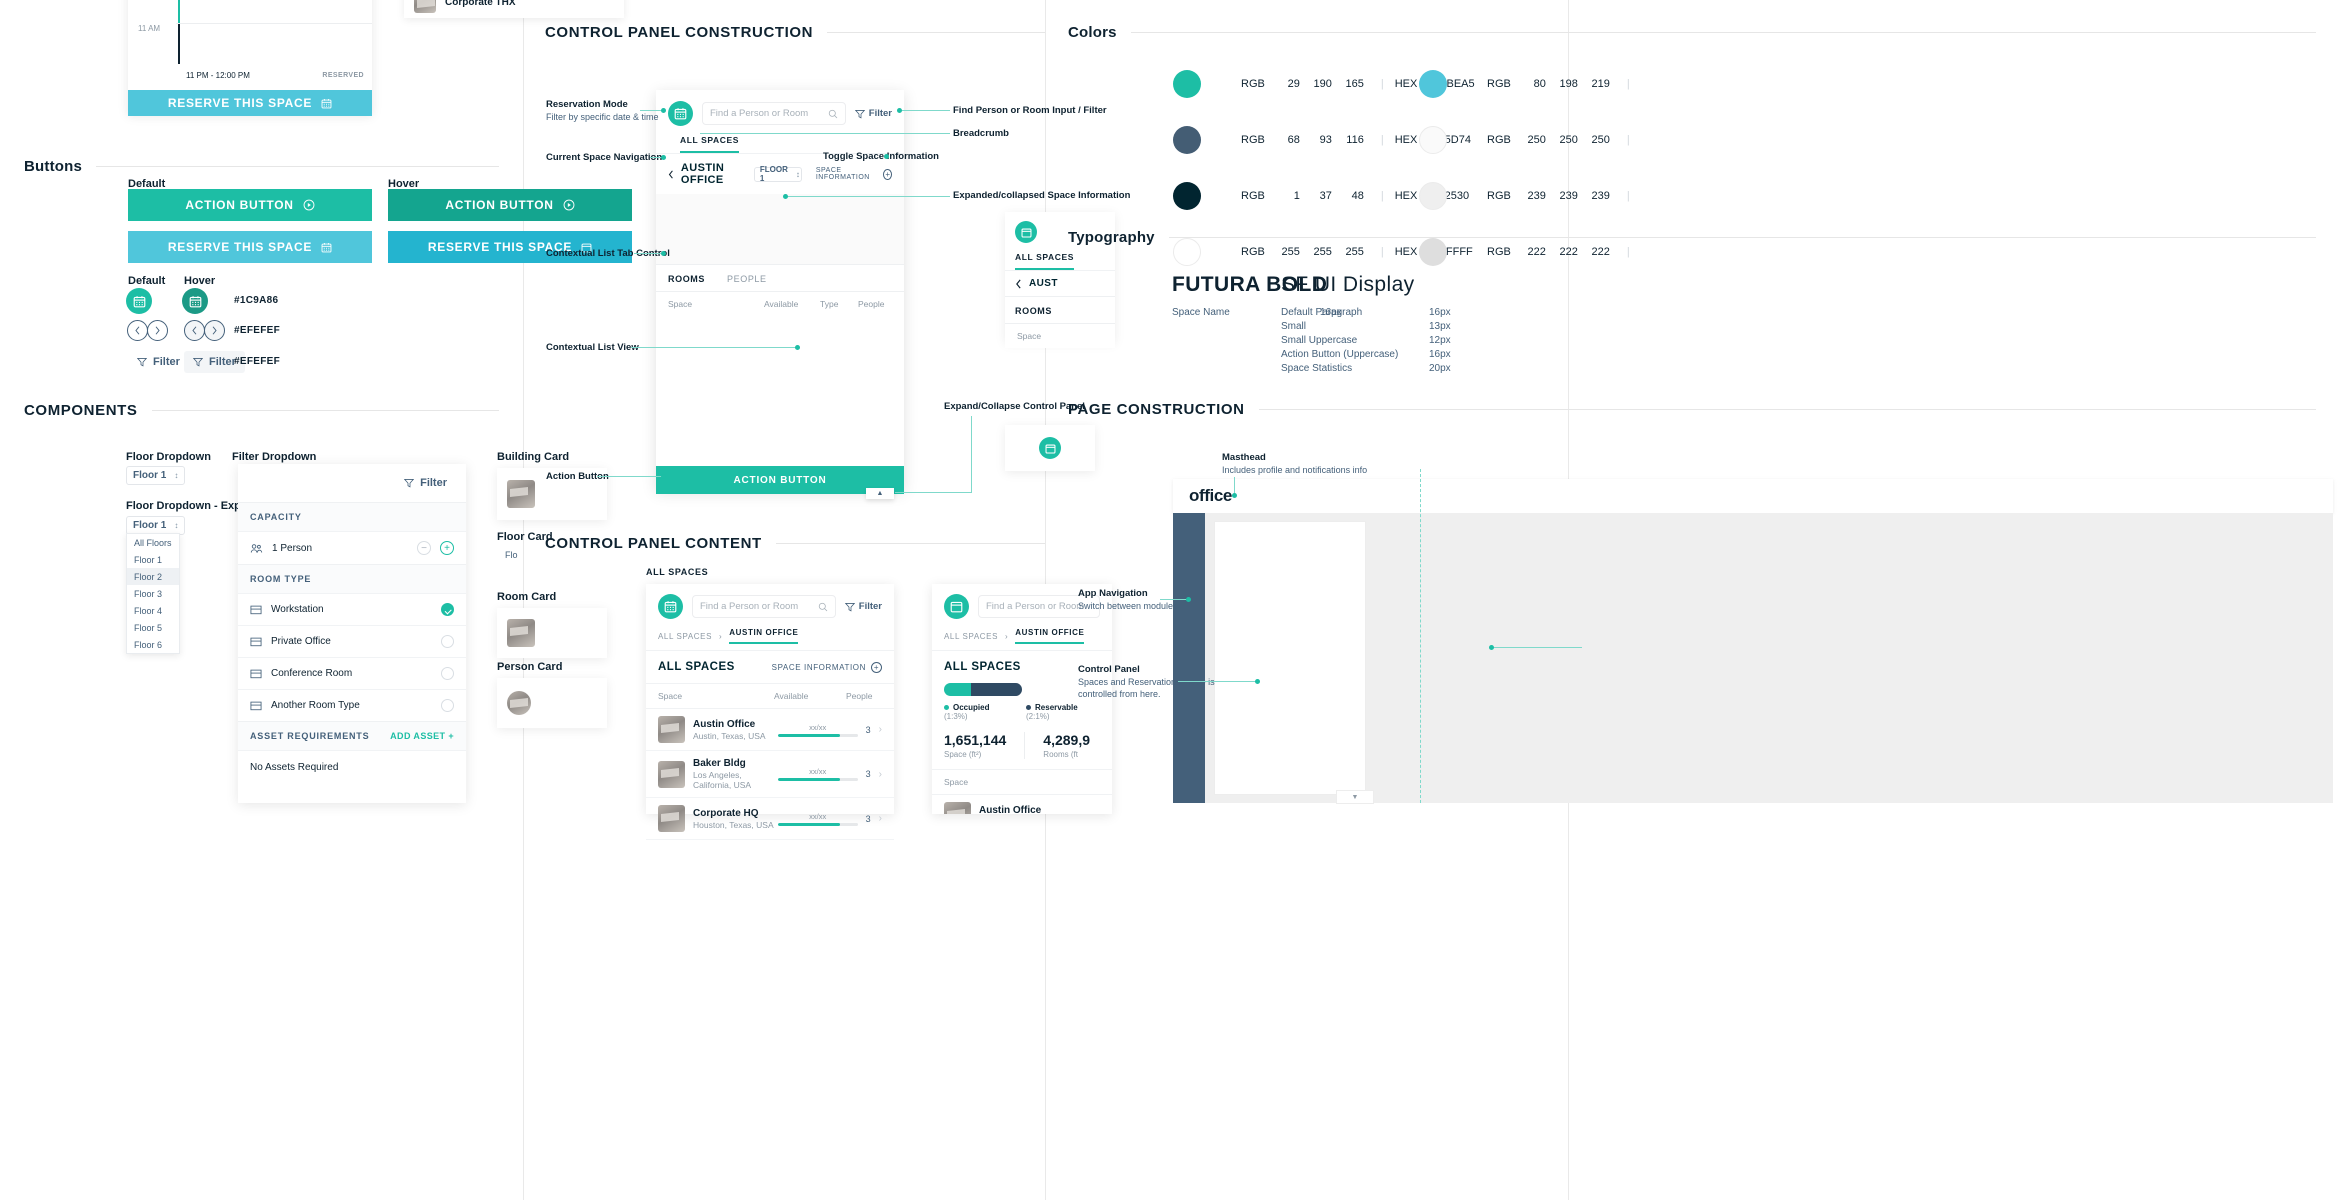 This screenshot has width=2340, height=1200. What do you see at coordinates (158, 362) in the screenshot?
I see `filter-button-default: Filter` at bounding box center [158, 362].